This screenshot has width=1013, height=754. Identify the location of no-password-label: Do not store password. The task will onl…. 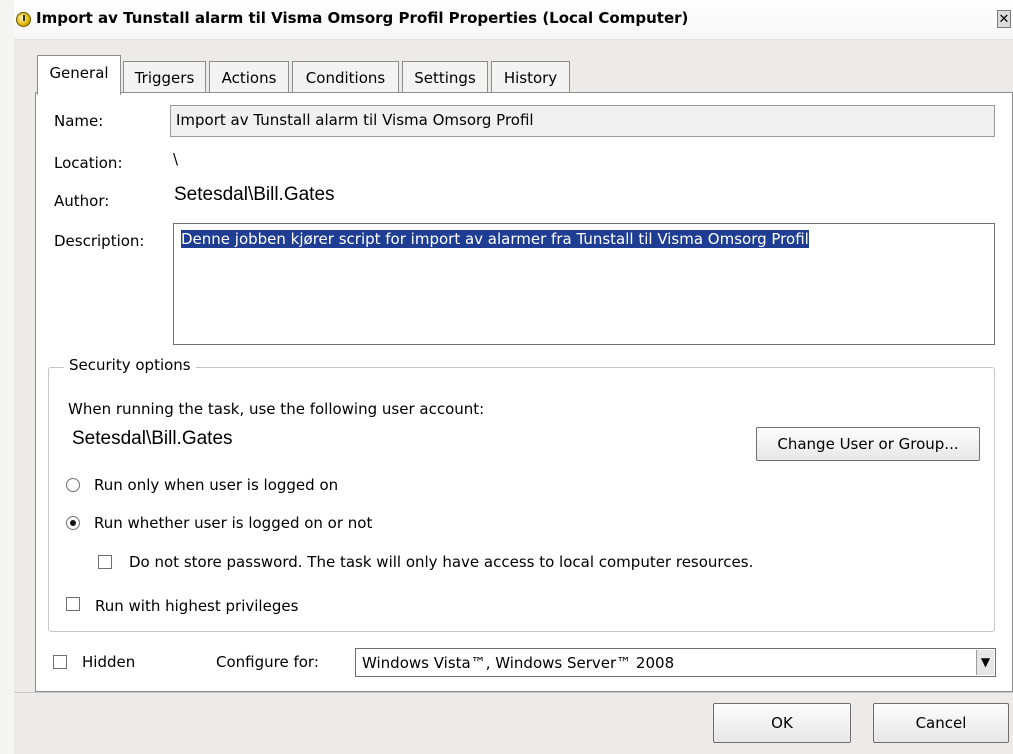
(441, 562).